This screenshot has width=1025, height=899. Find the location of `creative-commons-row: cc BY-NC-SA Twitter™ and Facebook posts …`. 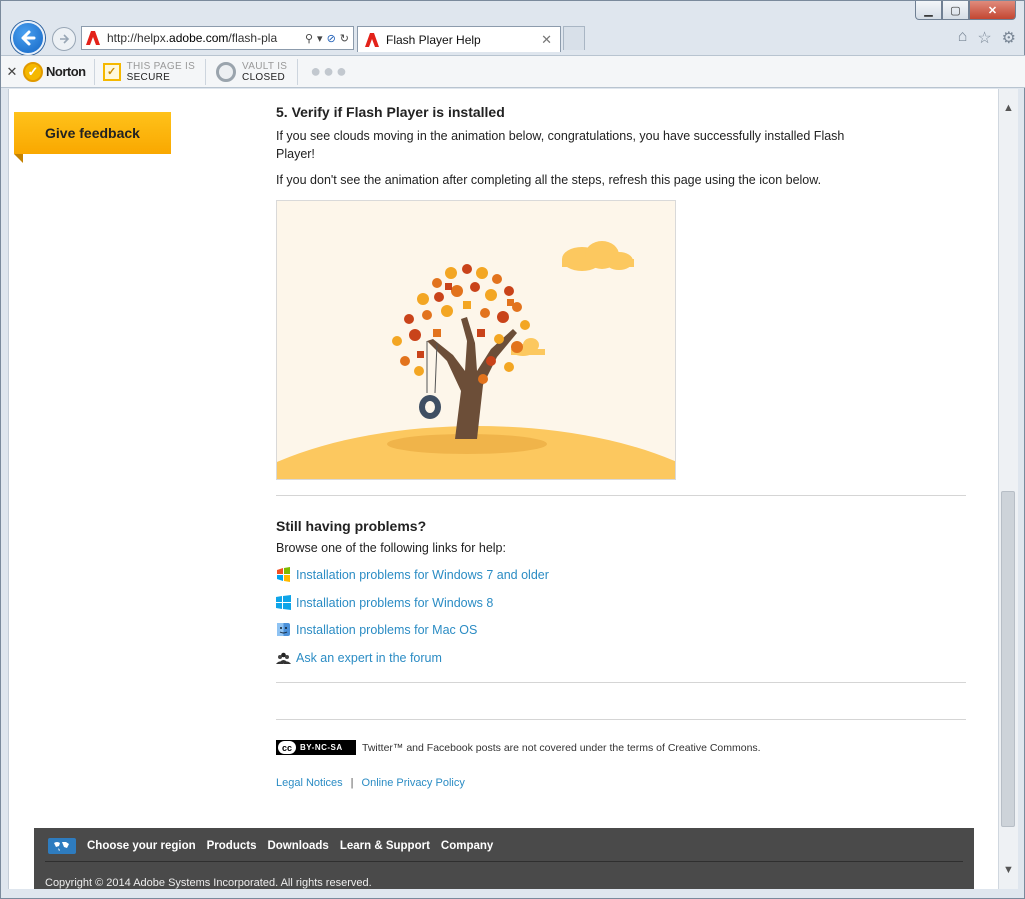

creative-commons-row: cc BY-NC-SA Twitter™ and Facebook posts … is located at coordinates (518, 747).